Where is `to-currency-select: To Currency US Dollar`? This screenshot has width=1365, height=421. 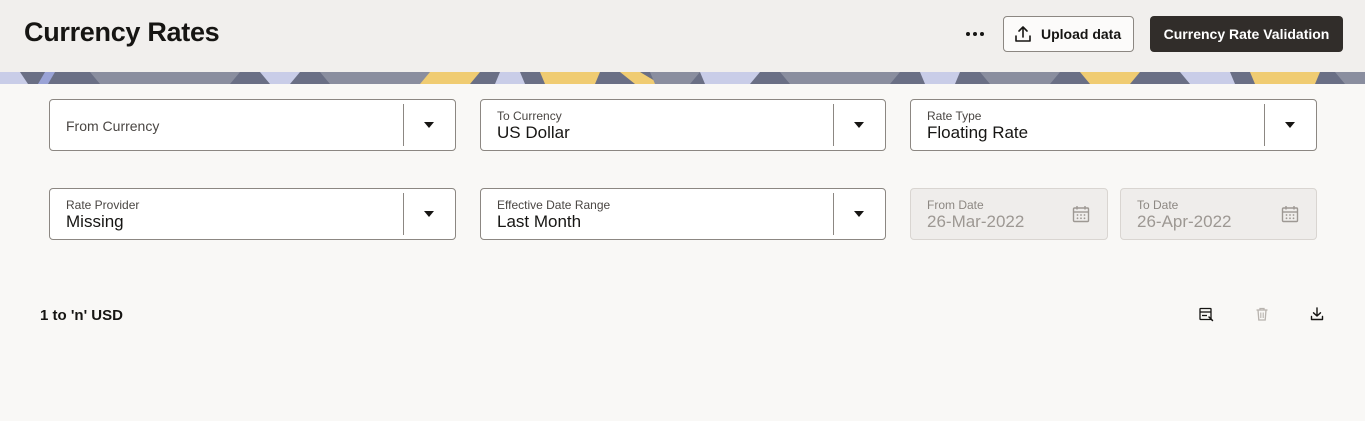
to-currency-select: To Currency US Dollar is located at coordinates (683, 125).